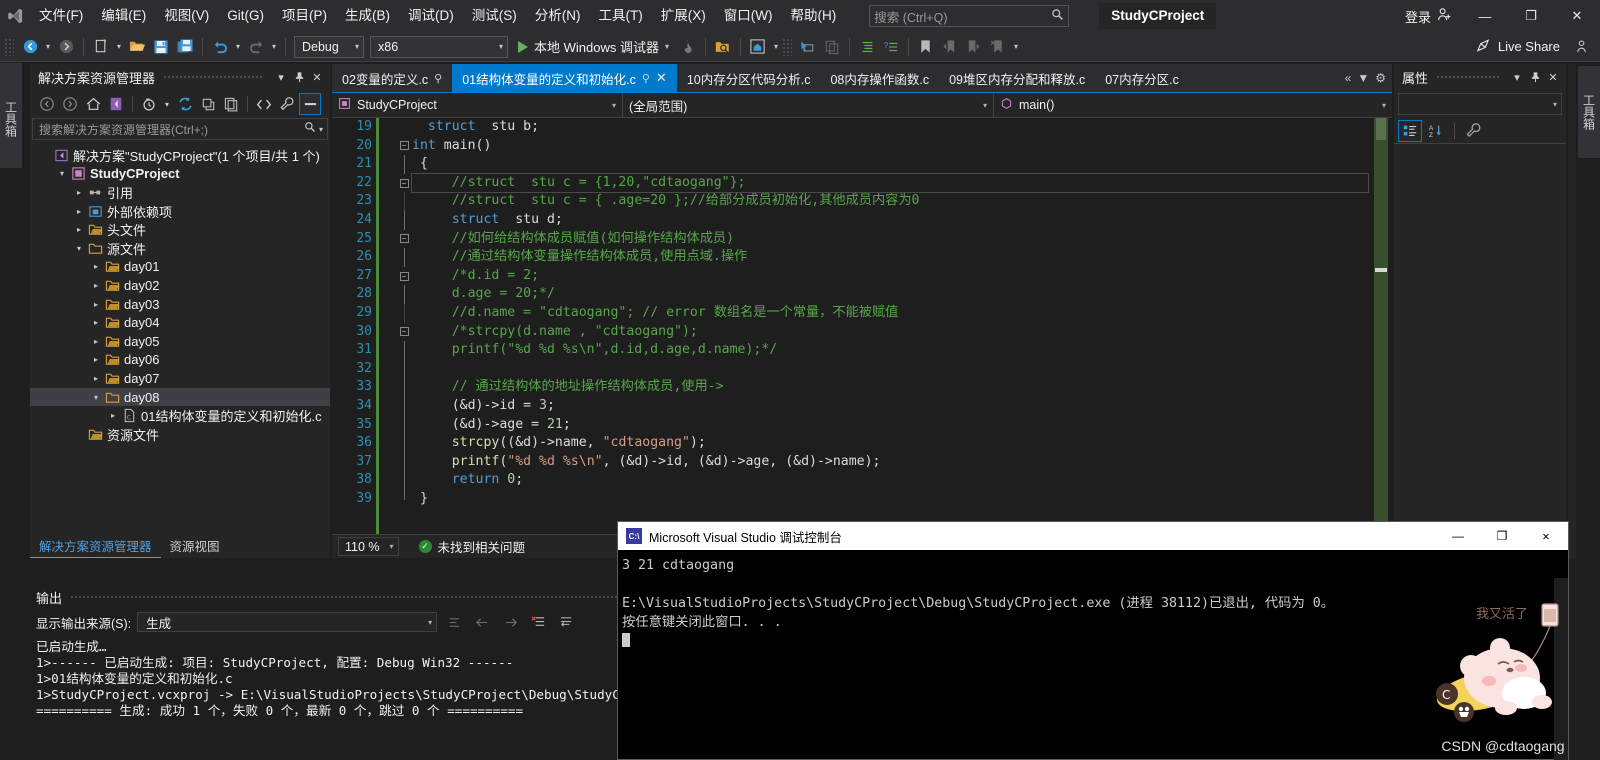  I want to click on menu-item-tools: 工具(T), so click(621, 16).